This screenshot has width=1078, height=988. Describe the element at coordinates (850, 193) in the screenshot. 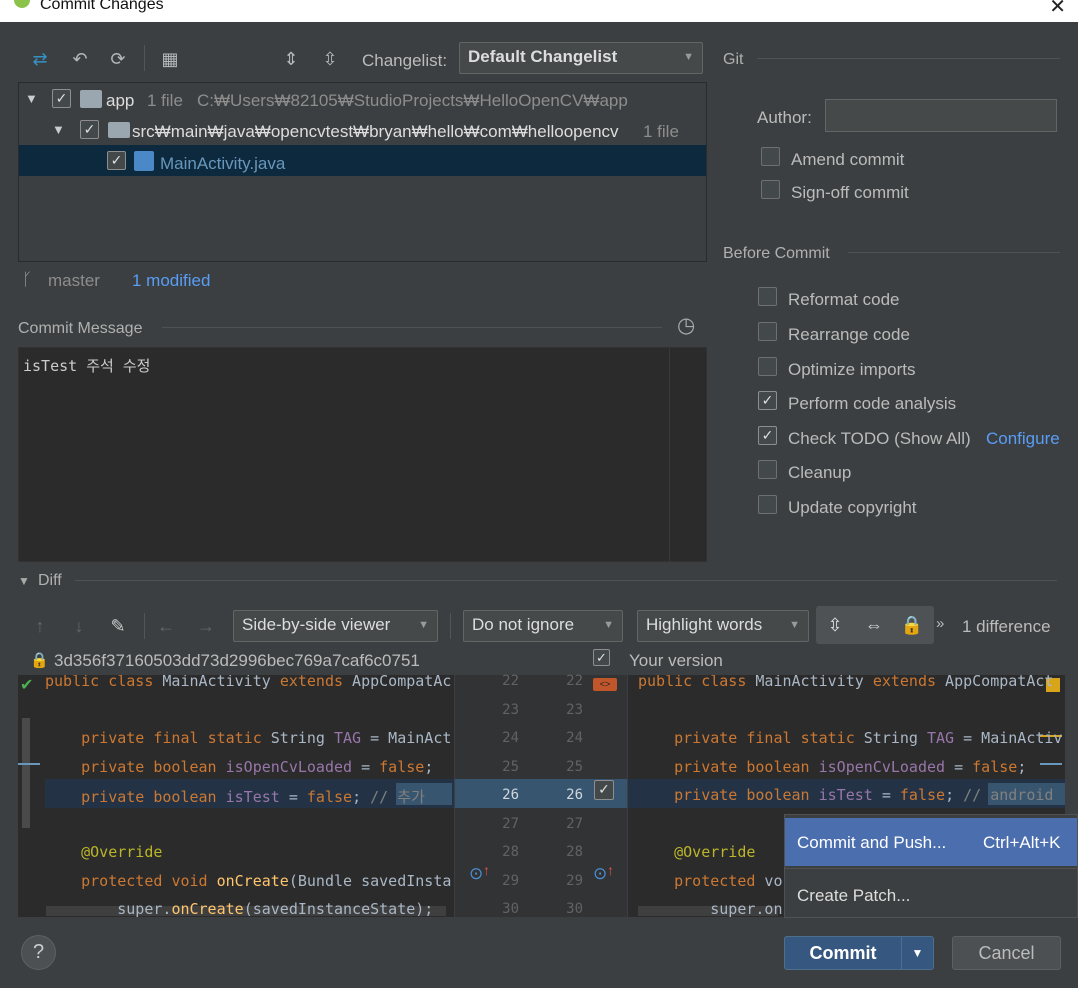

I see `signoff-label: Sign-off commit` at that location.